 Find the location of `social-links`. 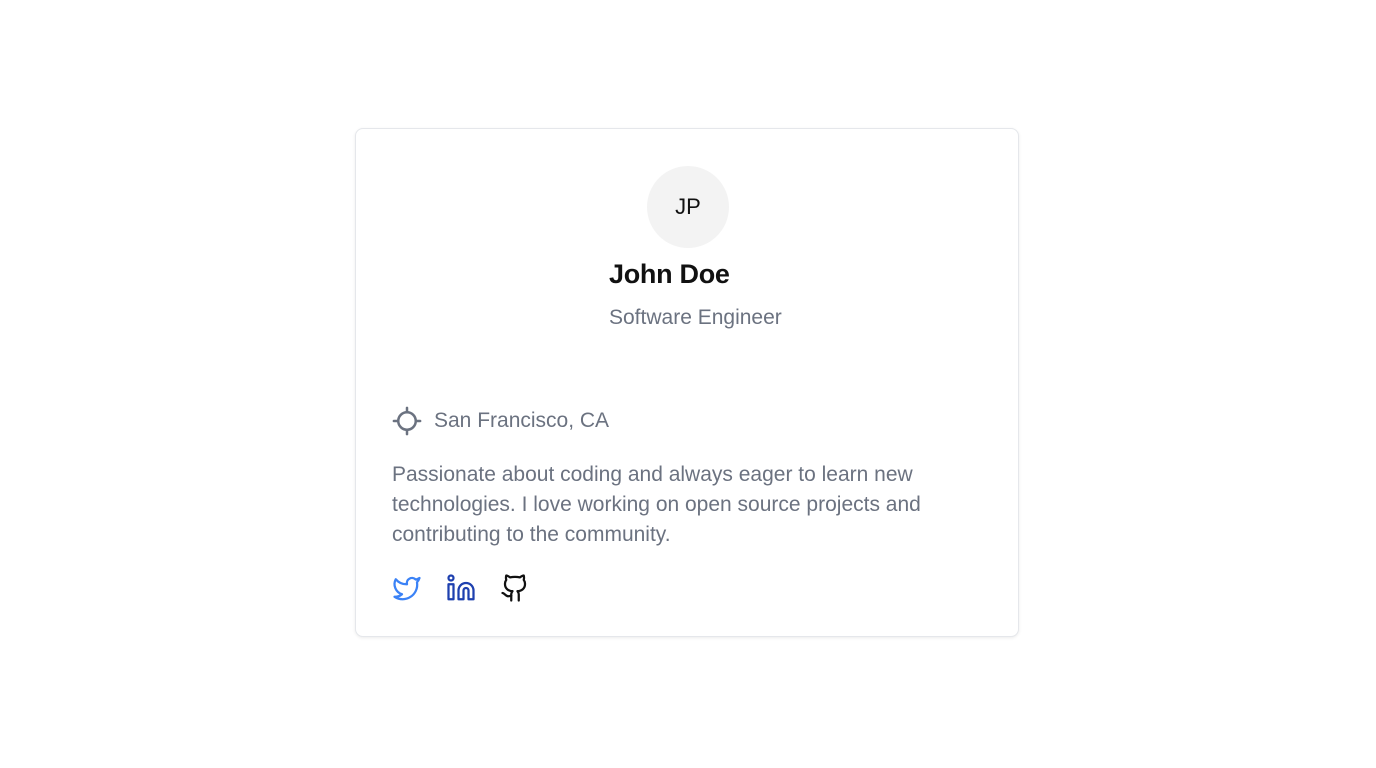

social-links is located at coordinates (461, 588).